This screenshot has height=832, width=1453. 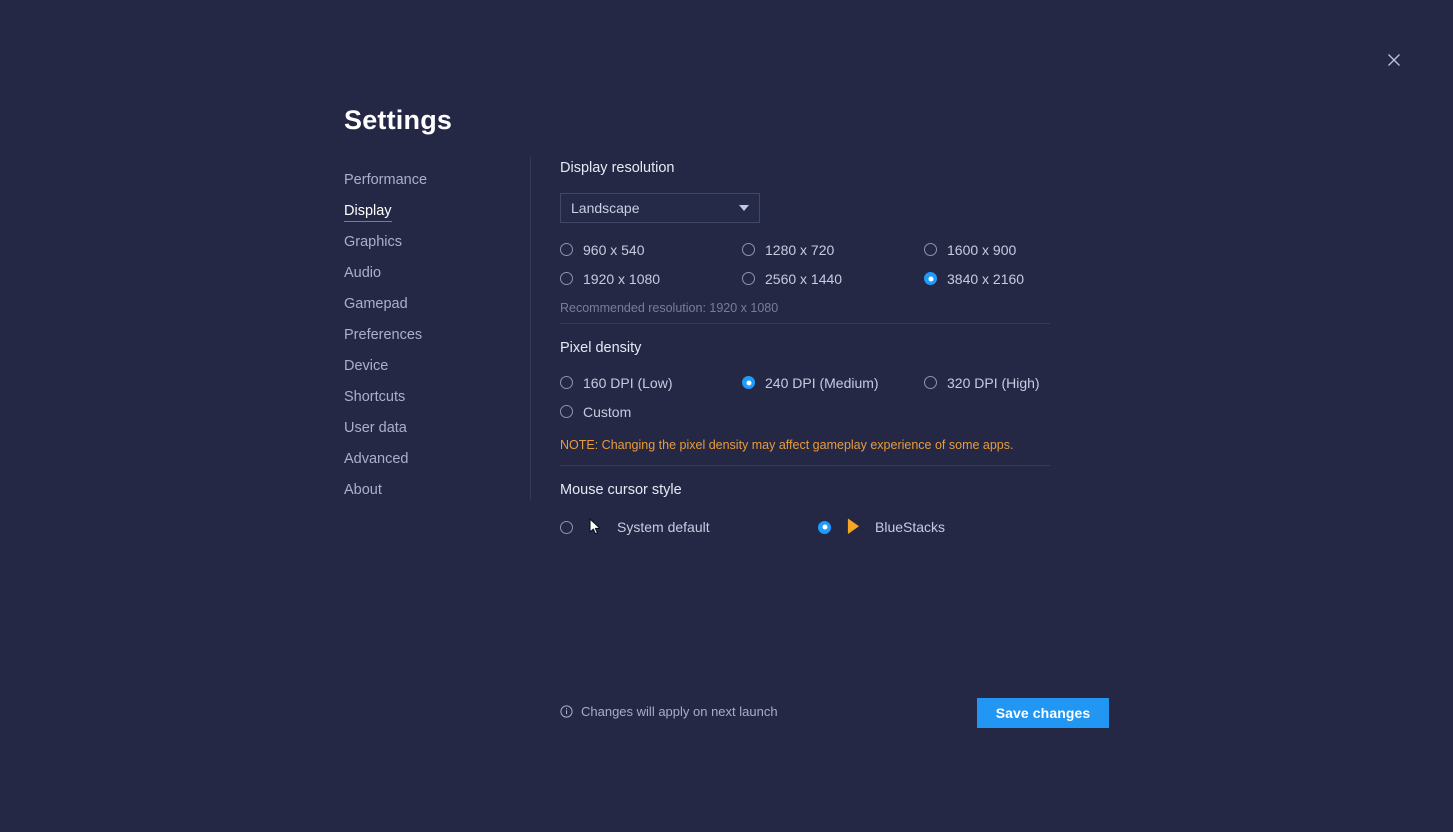 I want to click on sidebar-item-shortcuts: Shortcuts, so click(x=374, y=397).